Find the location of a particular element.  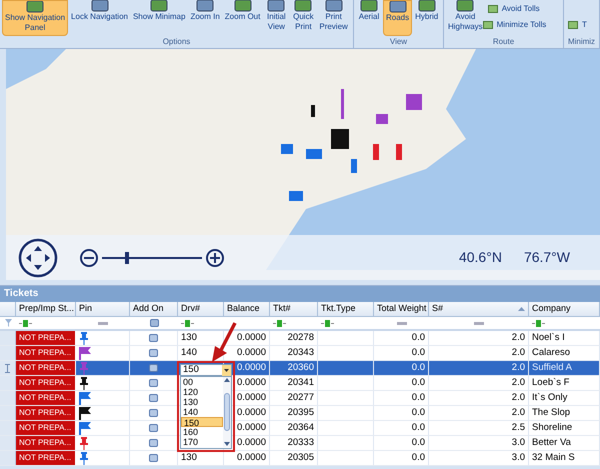

ribbon-button: T is located at coordinates (577, 25).